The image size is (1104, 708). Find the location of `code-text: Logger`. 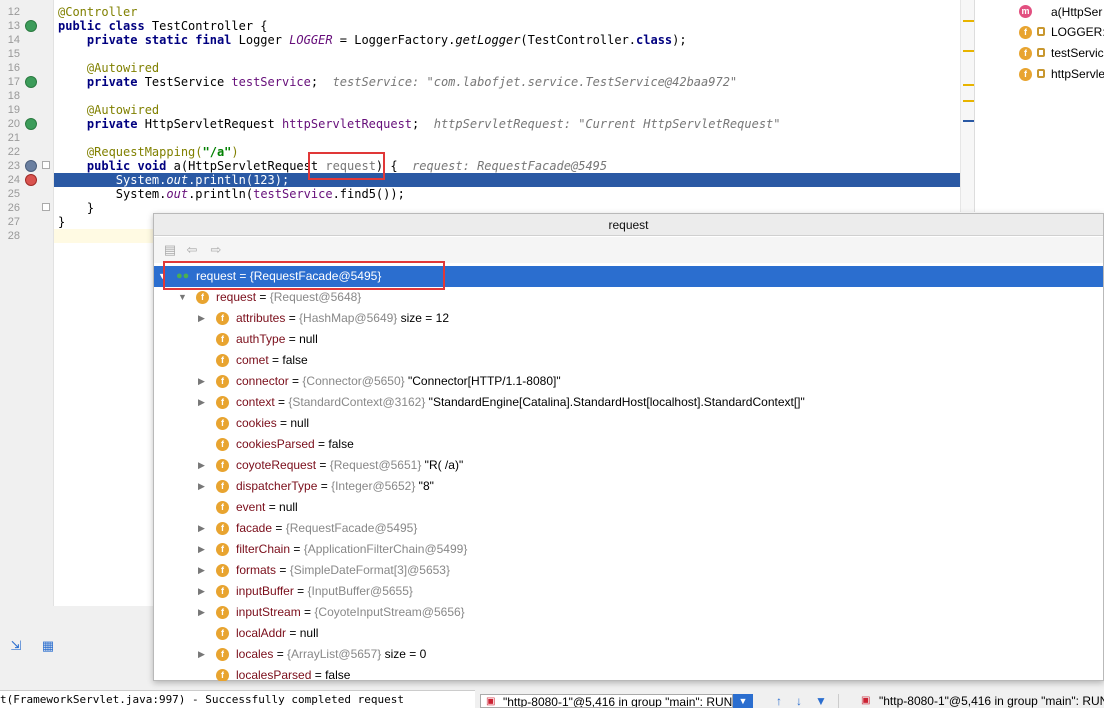

code-text: Logger is located at coordinates (260, 40).